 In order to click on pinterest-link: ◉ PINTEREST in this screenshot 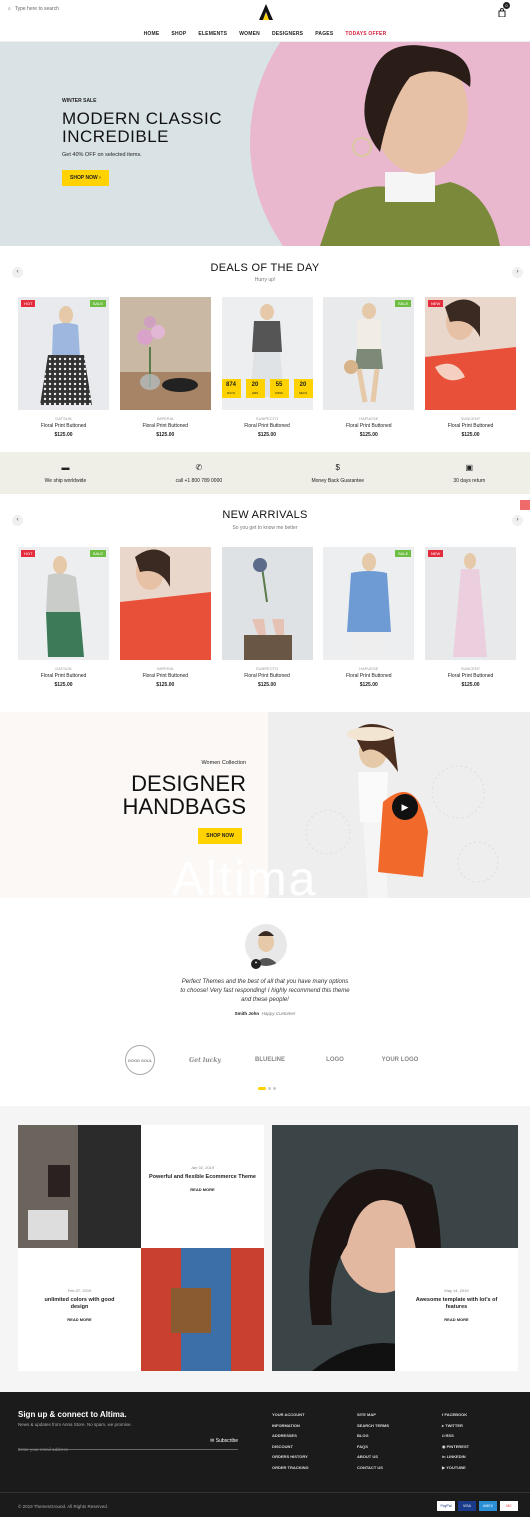, I will do `click(455, 1447)`.